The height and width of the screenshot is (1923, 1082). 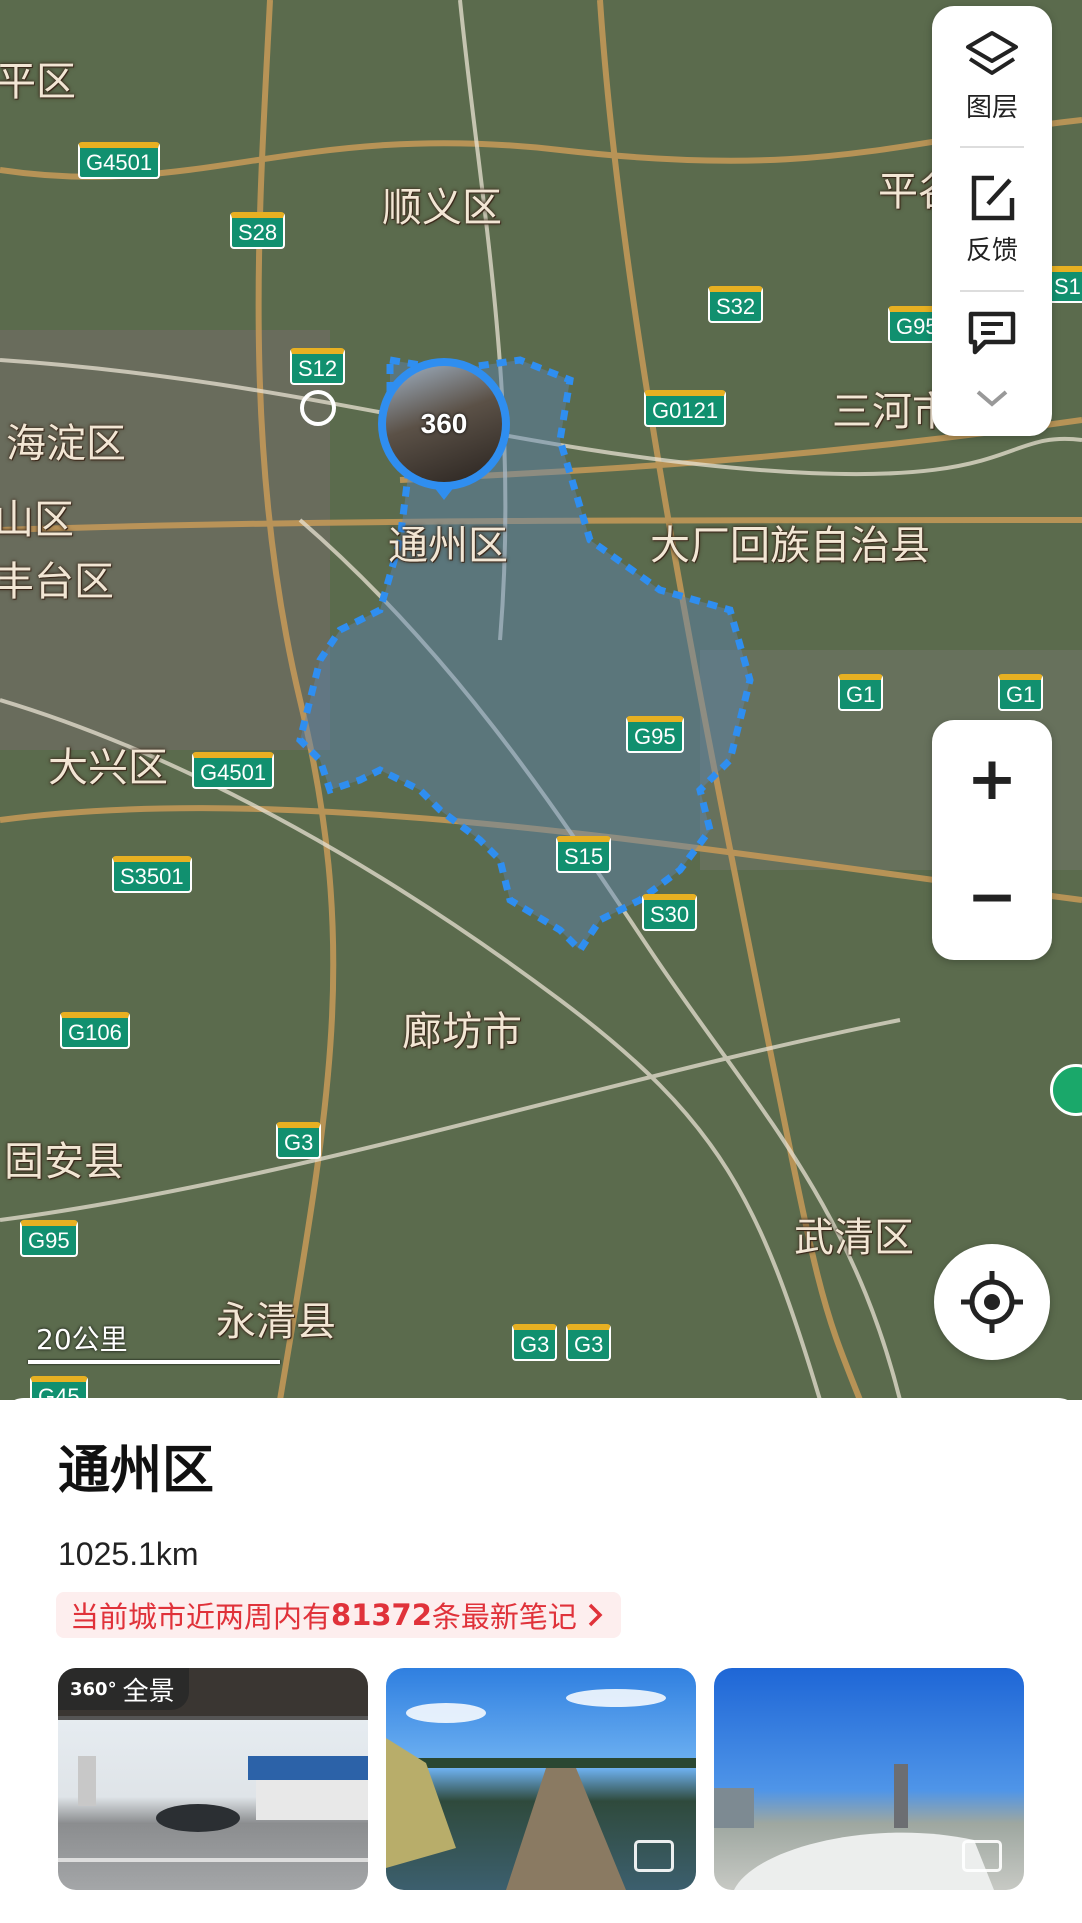 I want to click on layers-button: 图层, so click(x=992, y=76).